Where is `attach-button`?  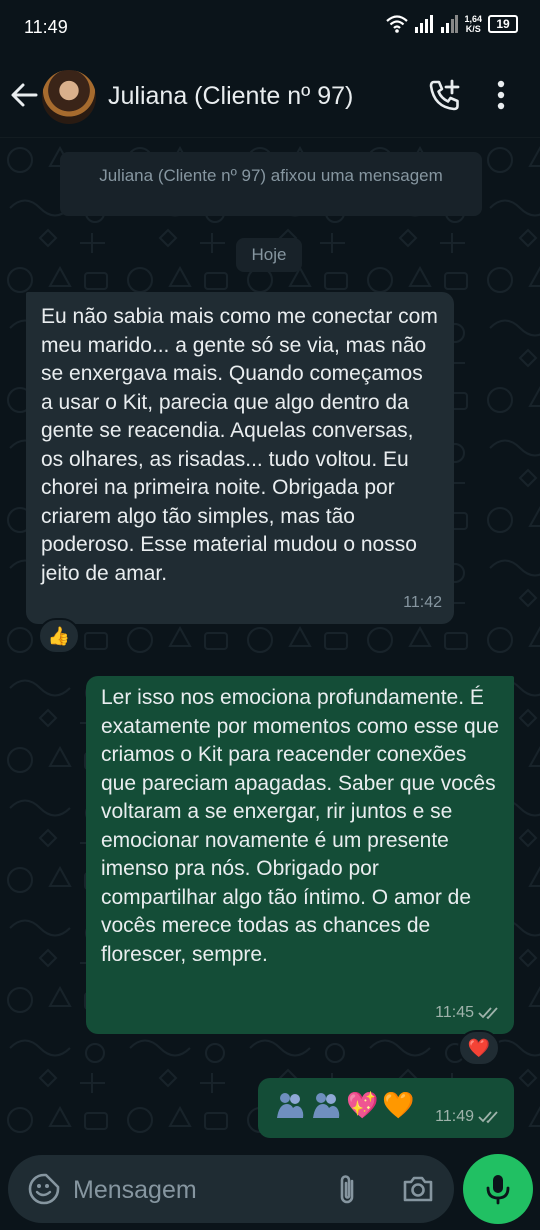 attach-button is located at coordinates (348, 1192).